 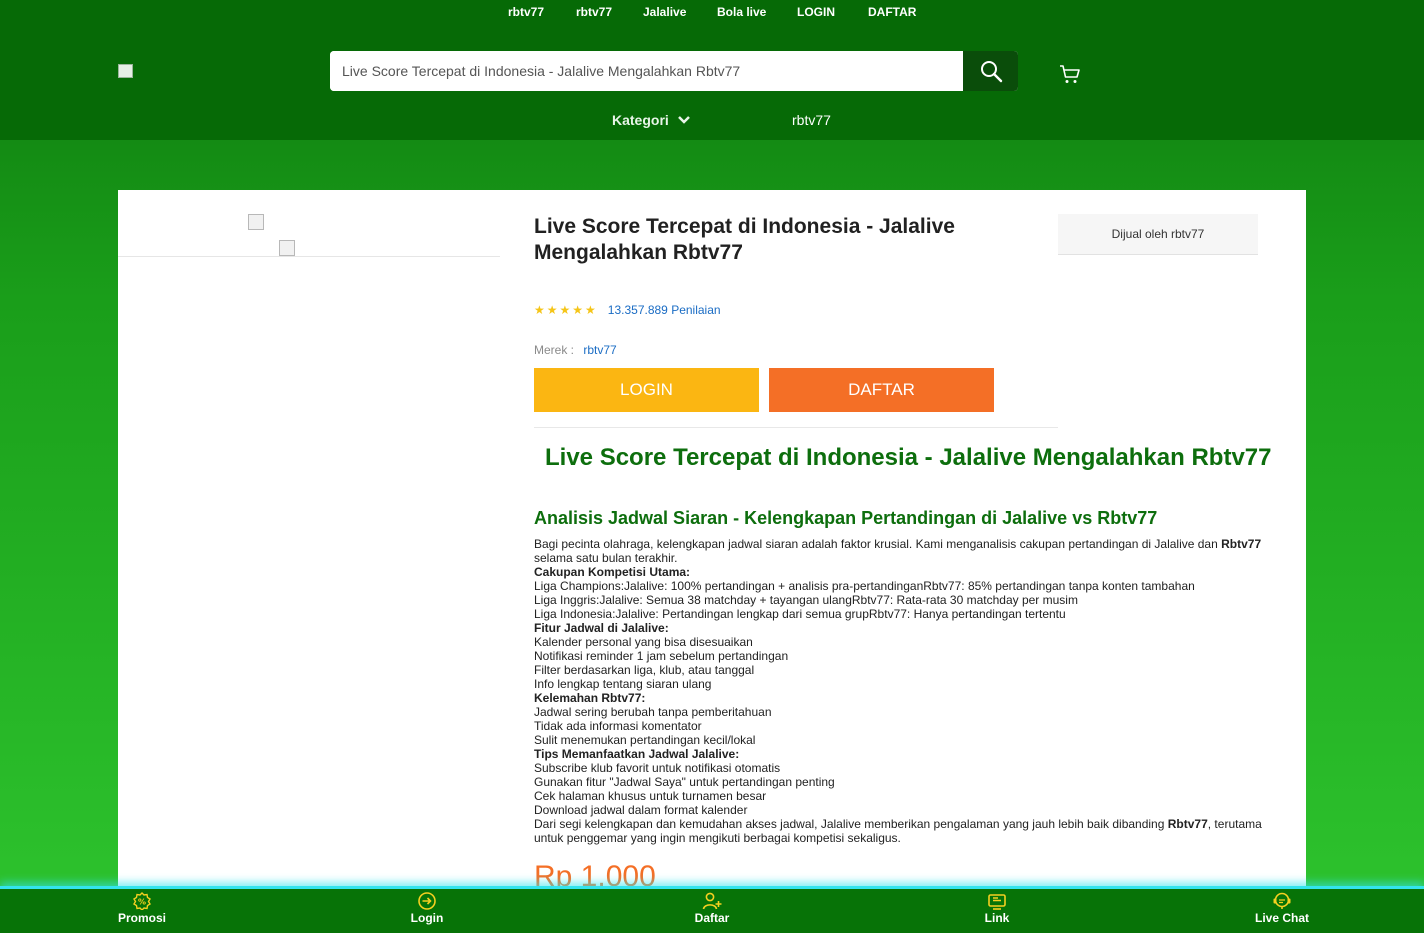 I want to click on section-title: Kelemahan Rbtv77:, so click(x=590, y=698).